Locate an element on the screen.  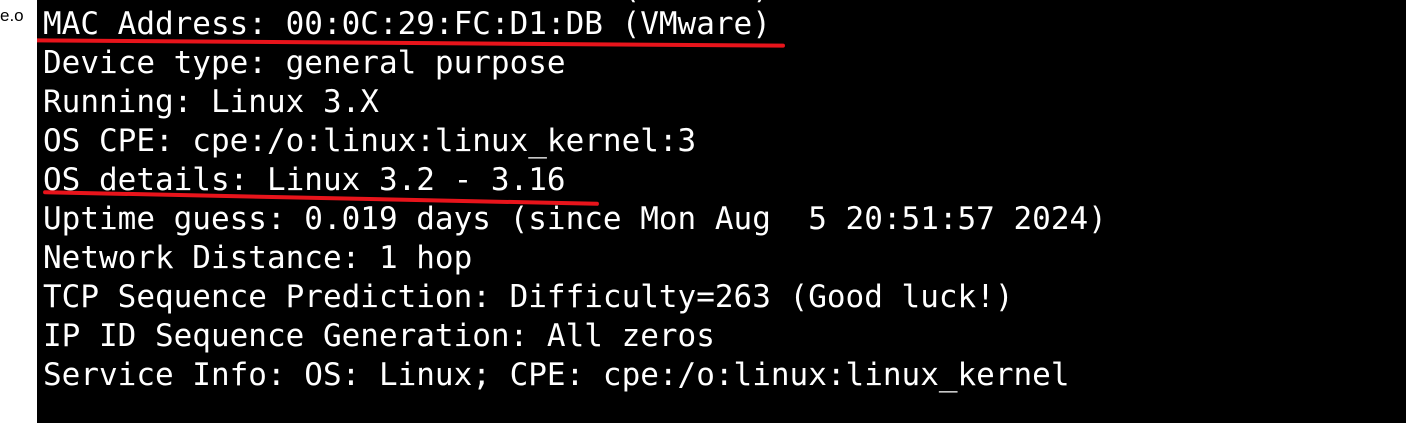
clipped-text-fragment: e.o is located at coordinates (12, 15).